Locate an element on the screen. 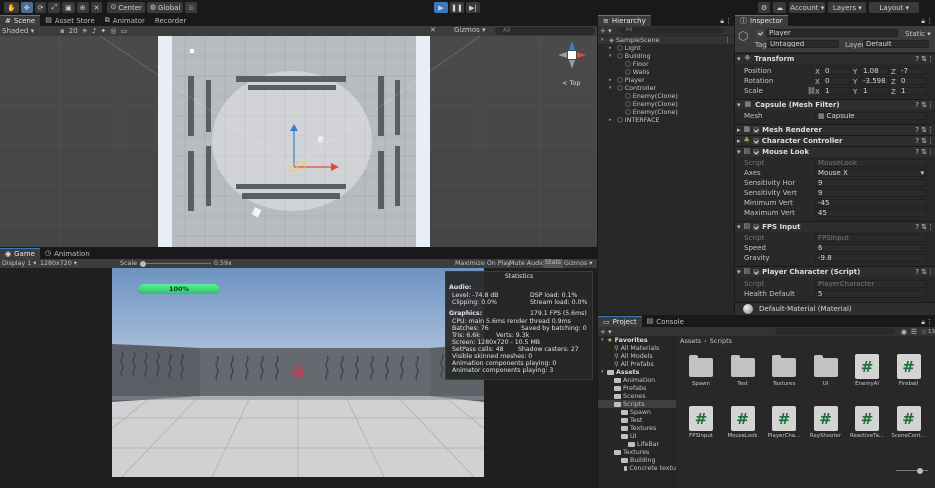 The width and height of the screenshot is (935, 488). tab-console: ▤ Console is located at coordinates (665, 321).